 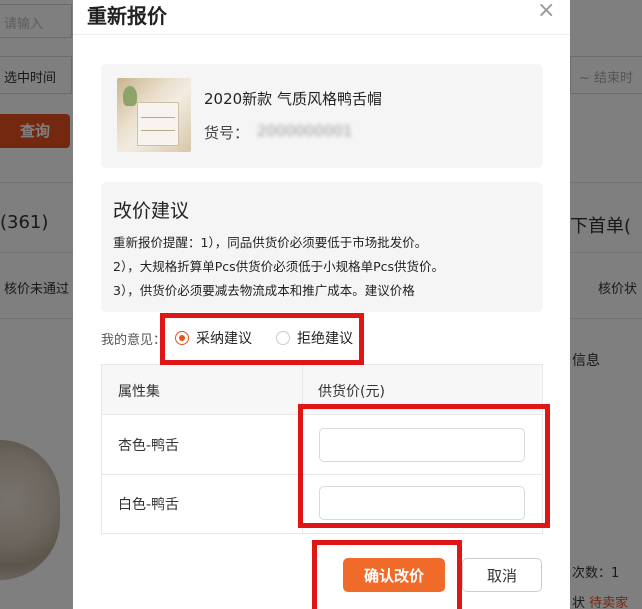 I want to click on table-header-row: 属性集 供货价(元), so click(x=322, y=390).